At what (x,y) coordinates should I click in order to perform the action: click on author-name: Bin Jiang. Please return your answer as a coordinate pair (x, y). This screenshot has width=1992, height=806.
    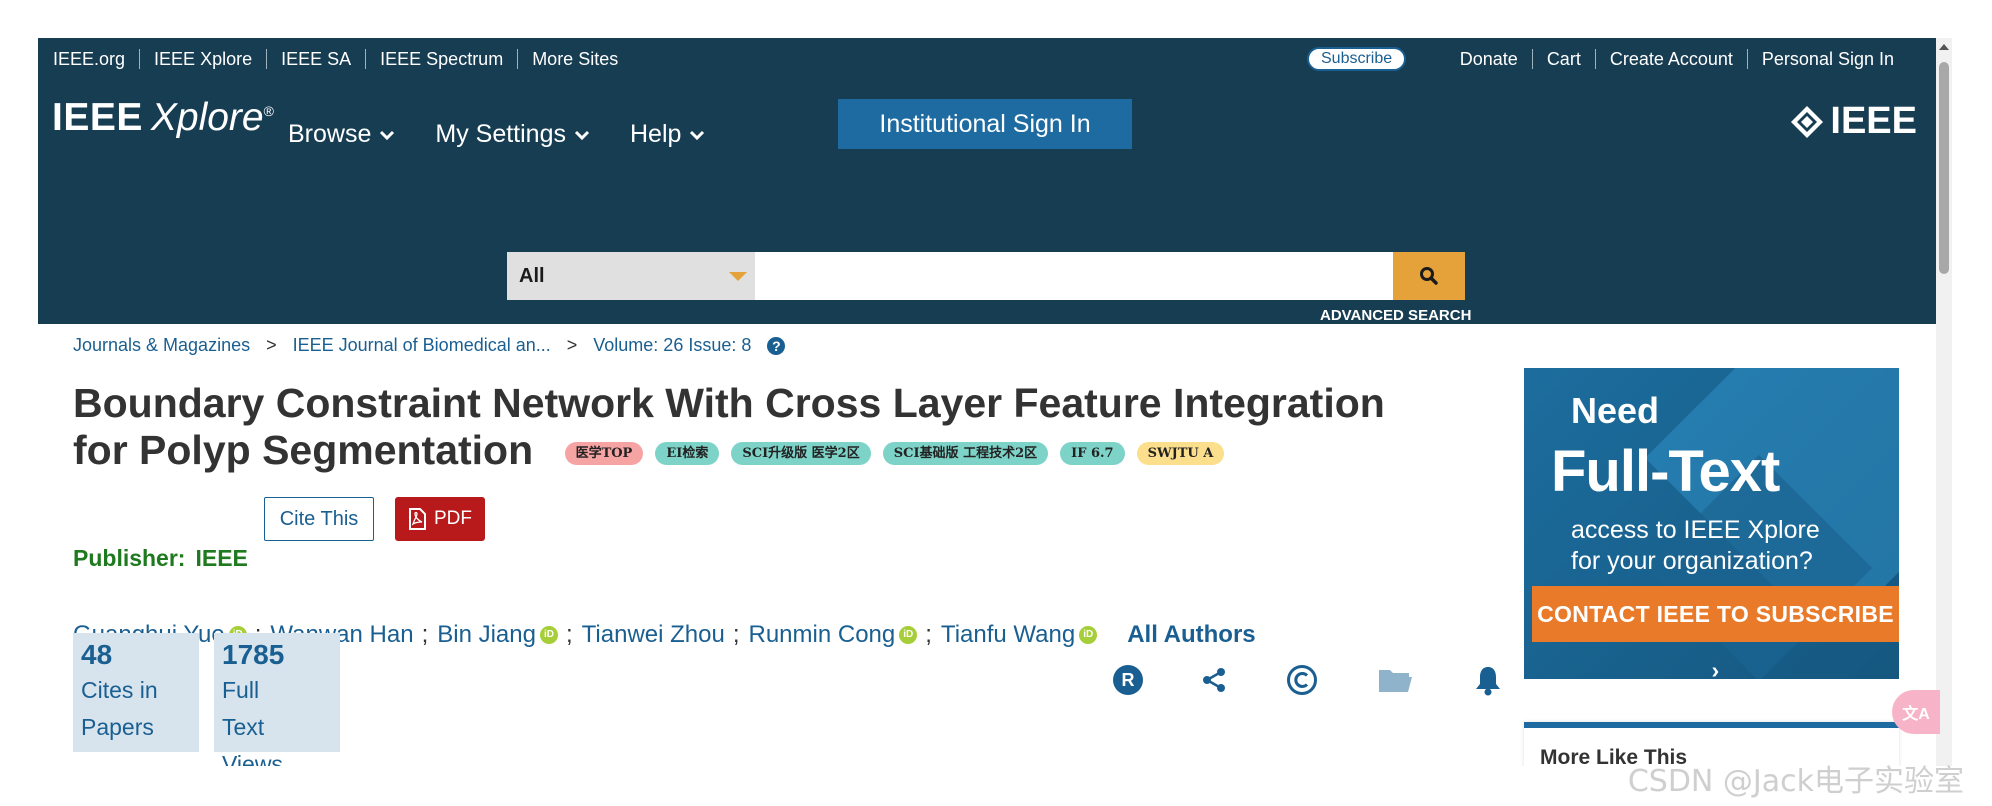
    Looking at the image, I should click on (486, 635).